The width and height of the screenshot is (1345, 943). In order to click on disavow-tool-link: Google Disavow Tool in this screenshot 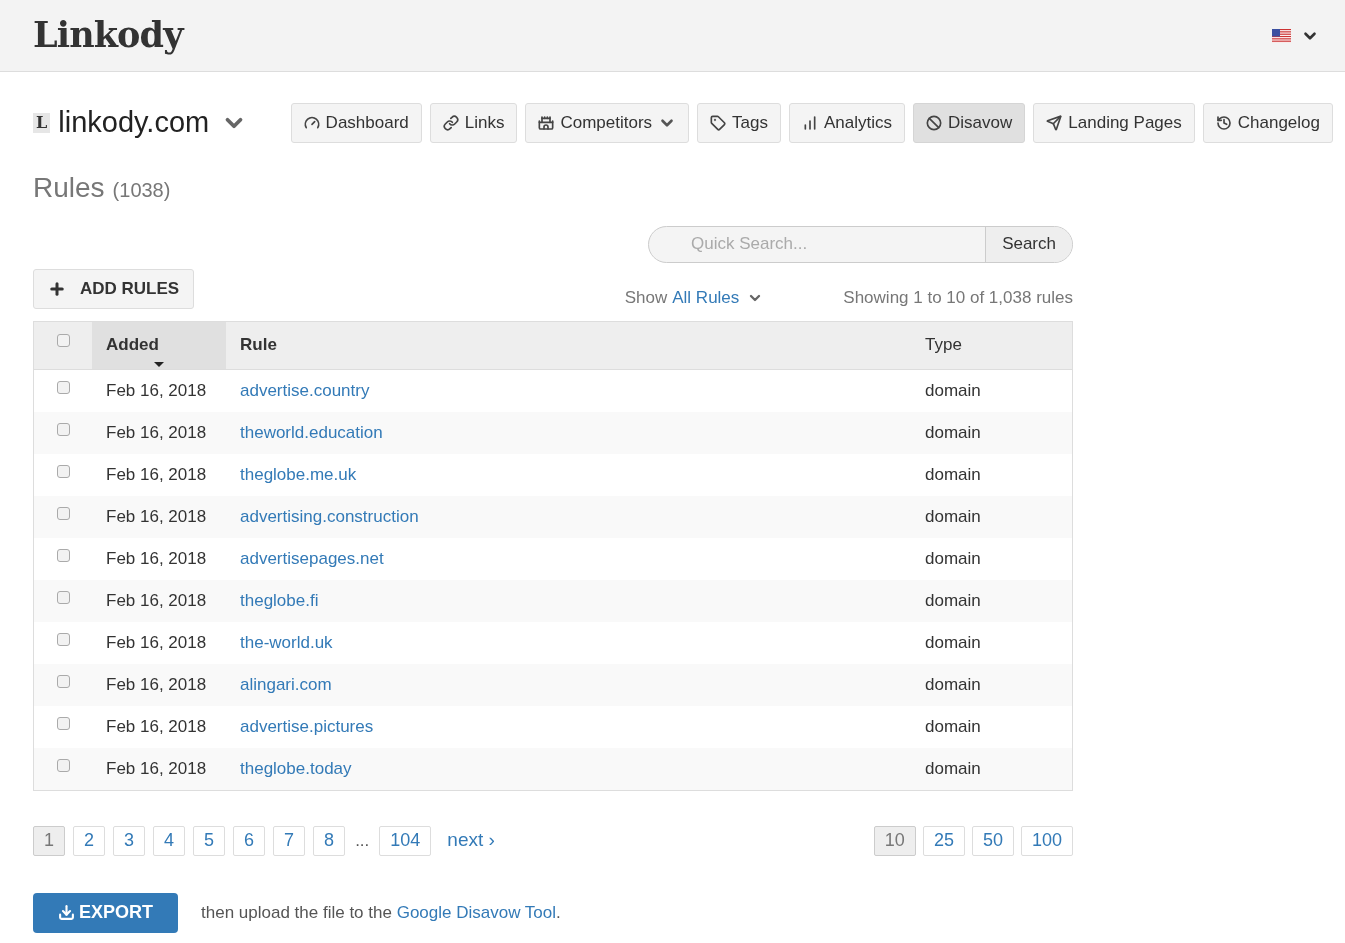, I will do `click(476, 912)`.